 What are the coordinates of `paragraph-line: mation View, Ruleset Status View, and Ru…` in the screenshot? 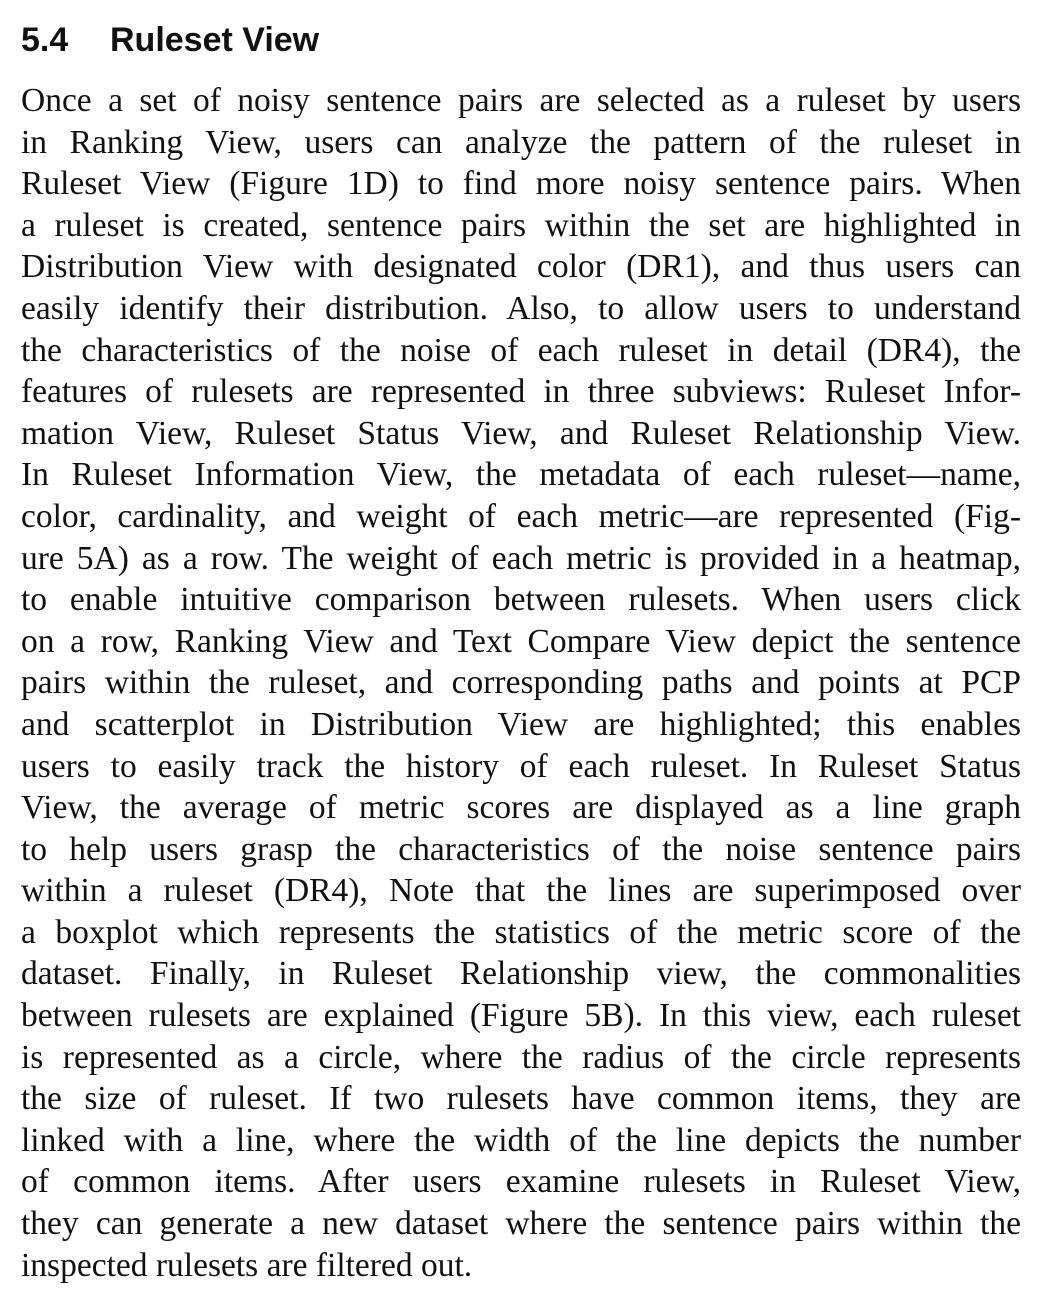 It's located at (521, 433).